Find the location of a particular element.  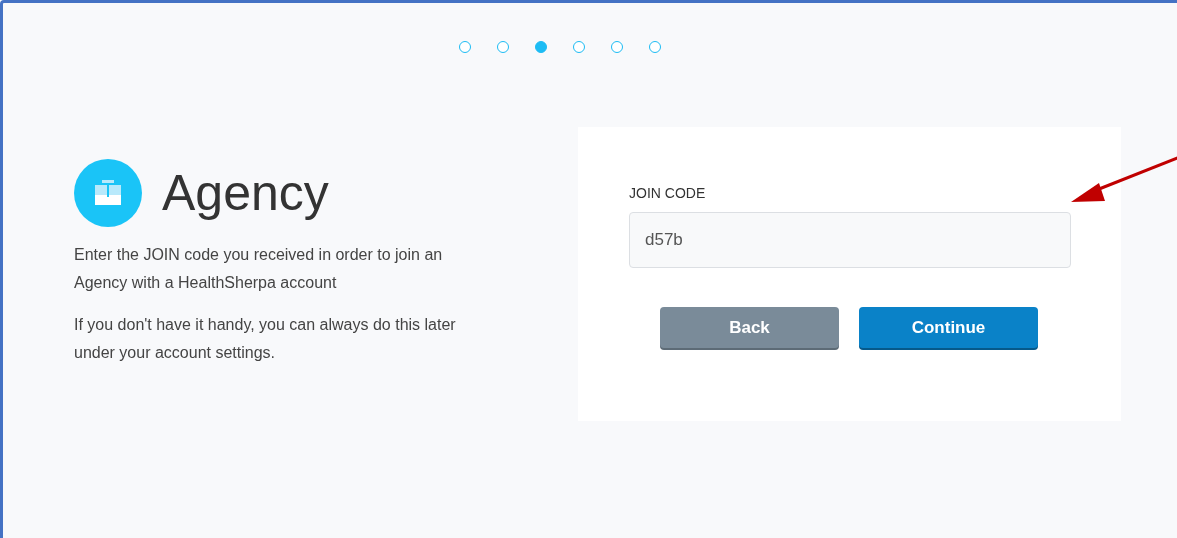

description-text: Enter the JOIN code you received in order to join an Agency with a HealthSherpa account is located at coordinates (259, 269).